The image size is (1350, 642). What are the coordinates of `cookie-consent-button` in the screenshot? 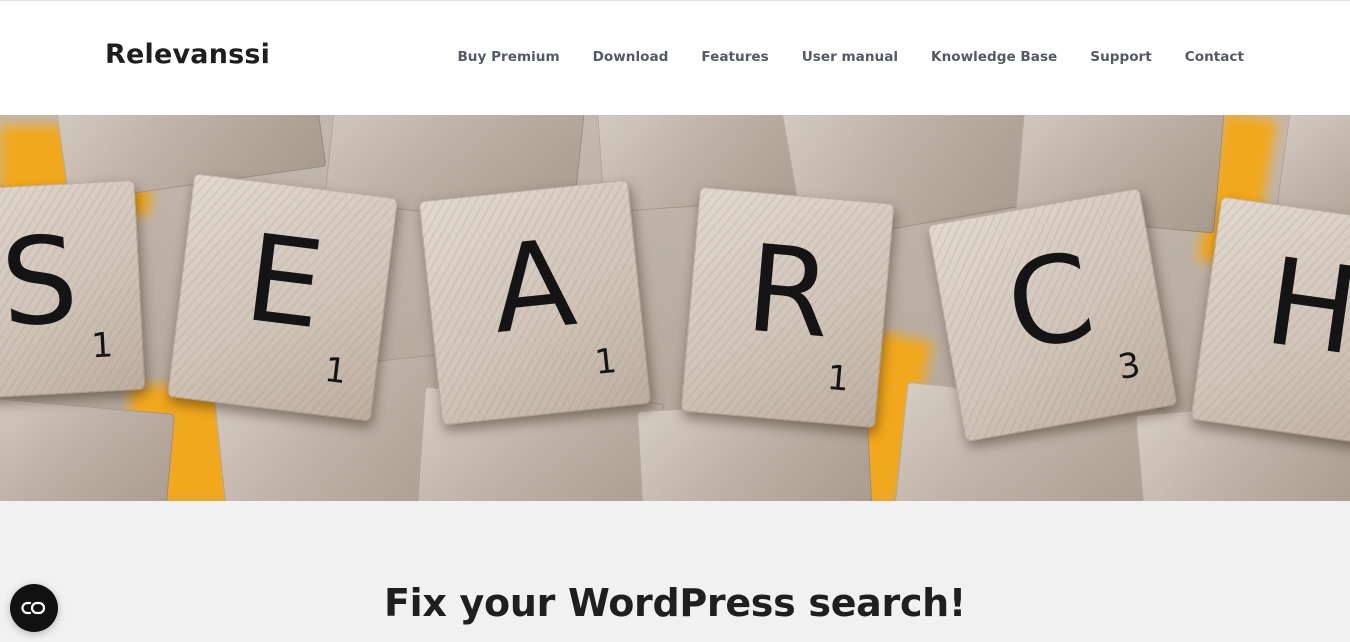 It's located at (34, 608).